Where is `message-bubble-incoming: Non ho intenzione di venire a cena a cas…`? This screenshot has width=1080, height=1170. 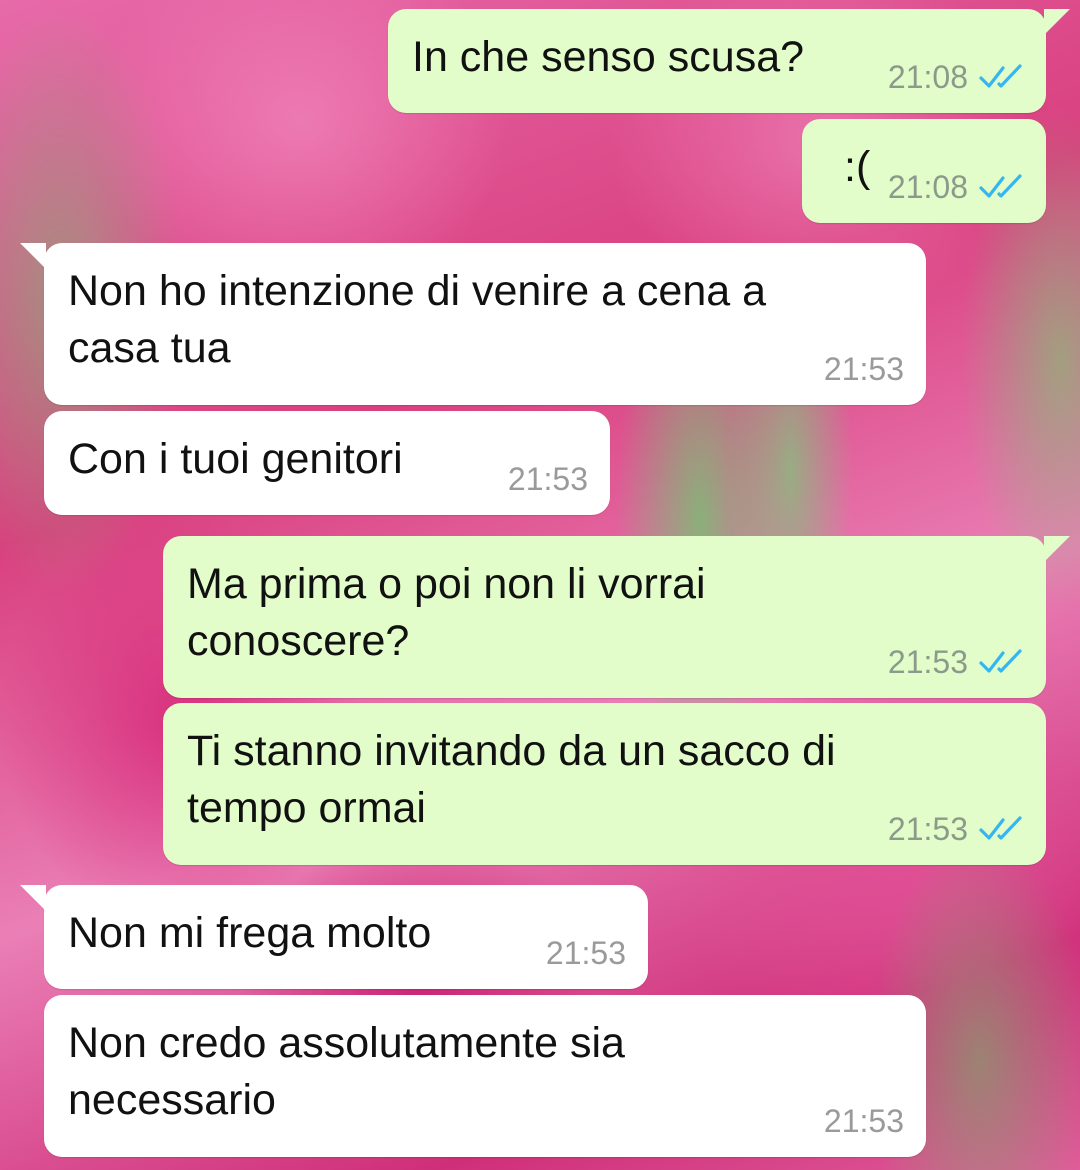 message-bubble-incoming: Non ho intenzione di venire a cena a cas… is located at coordinates (473, 324).